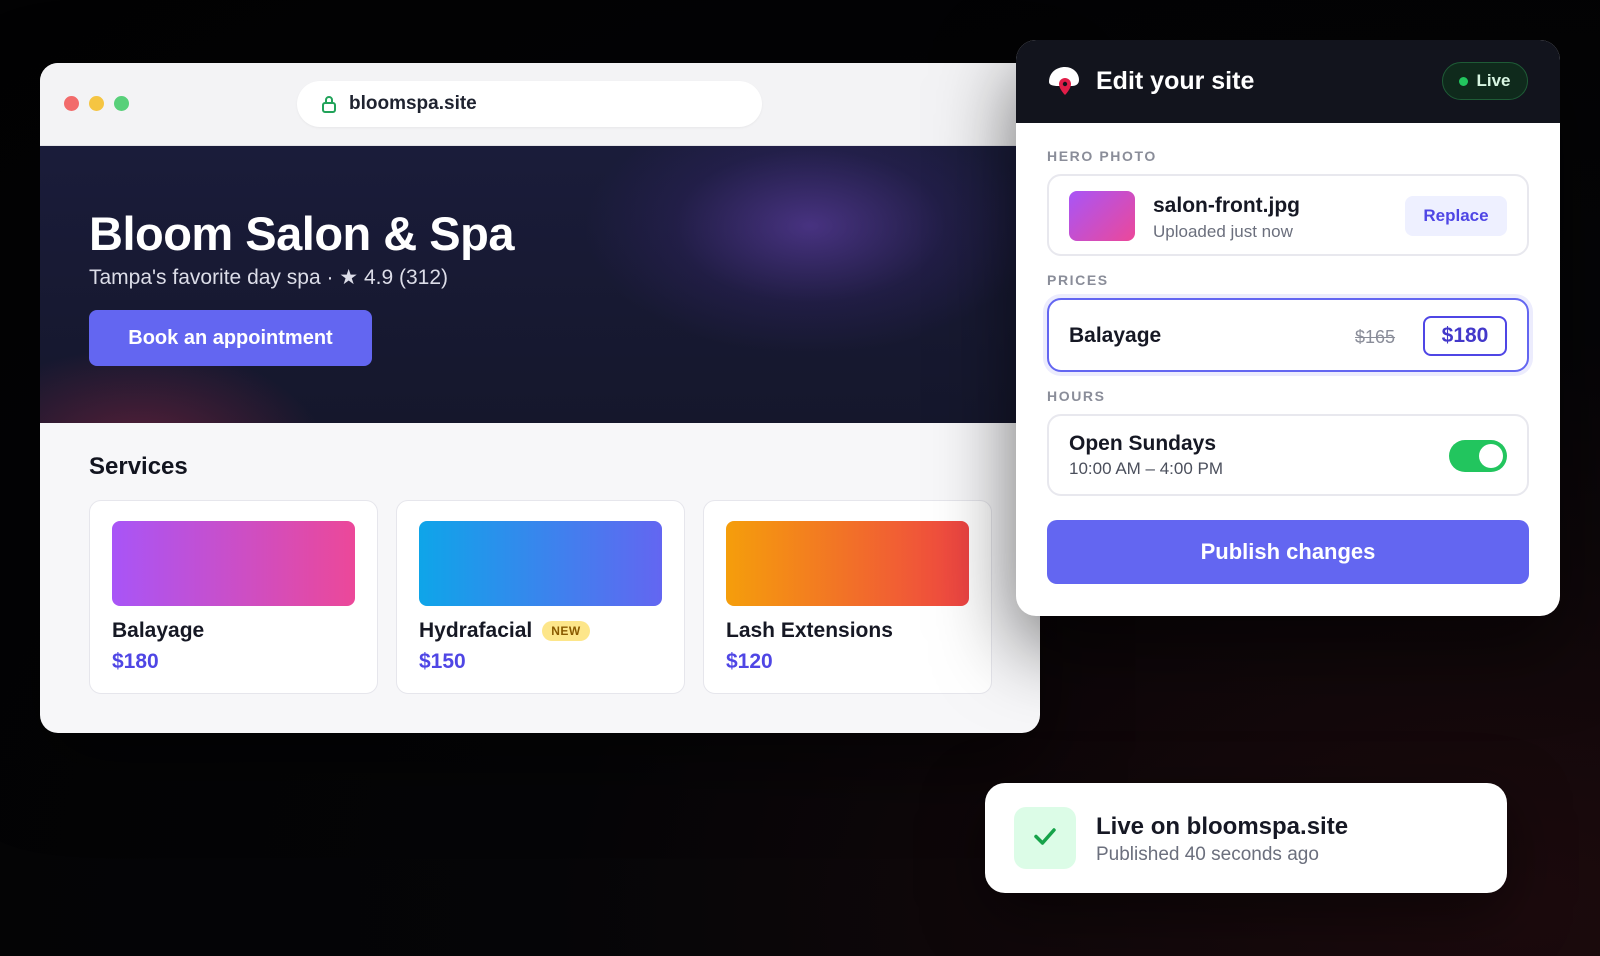 The image size is (1600, 956). I want to click on live-status-badge: Live, so click(1485, 81).